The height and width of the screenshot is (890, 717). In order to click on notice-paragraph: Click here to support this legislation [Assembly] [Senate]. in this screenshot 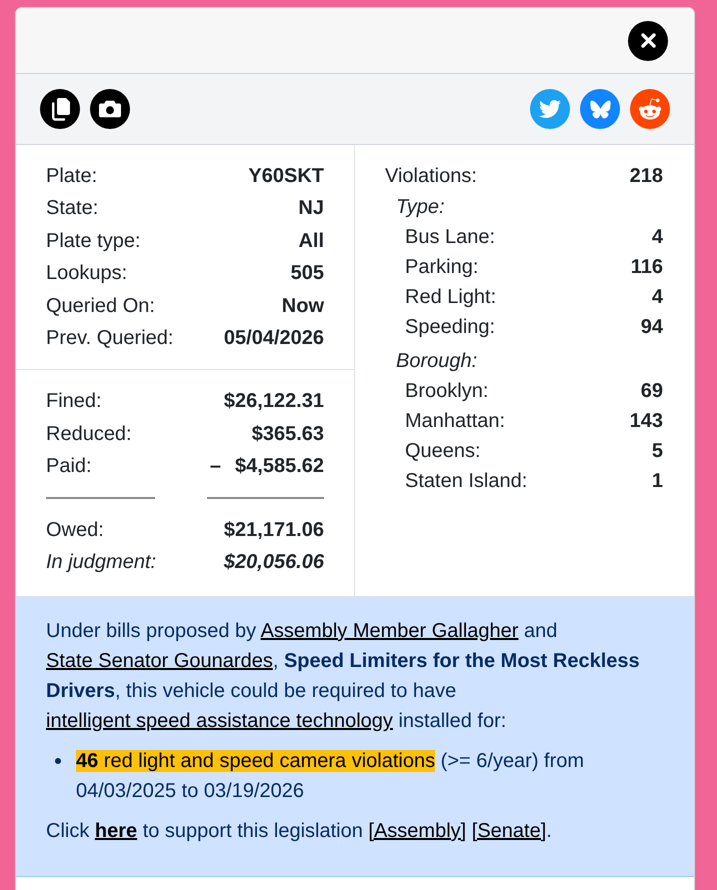, I will do `click(299, 831)`.